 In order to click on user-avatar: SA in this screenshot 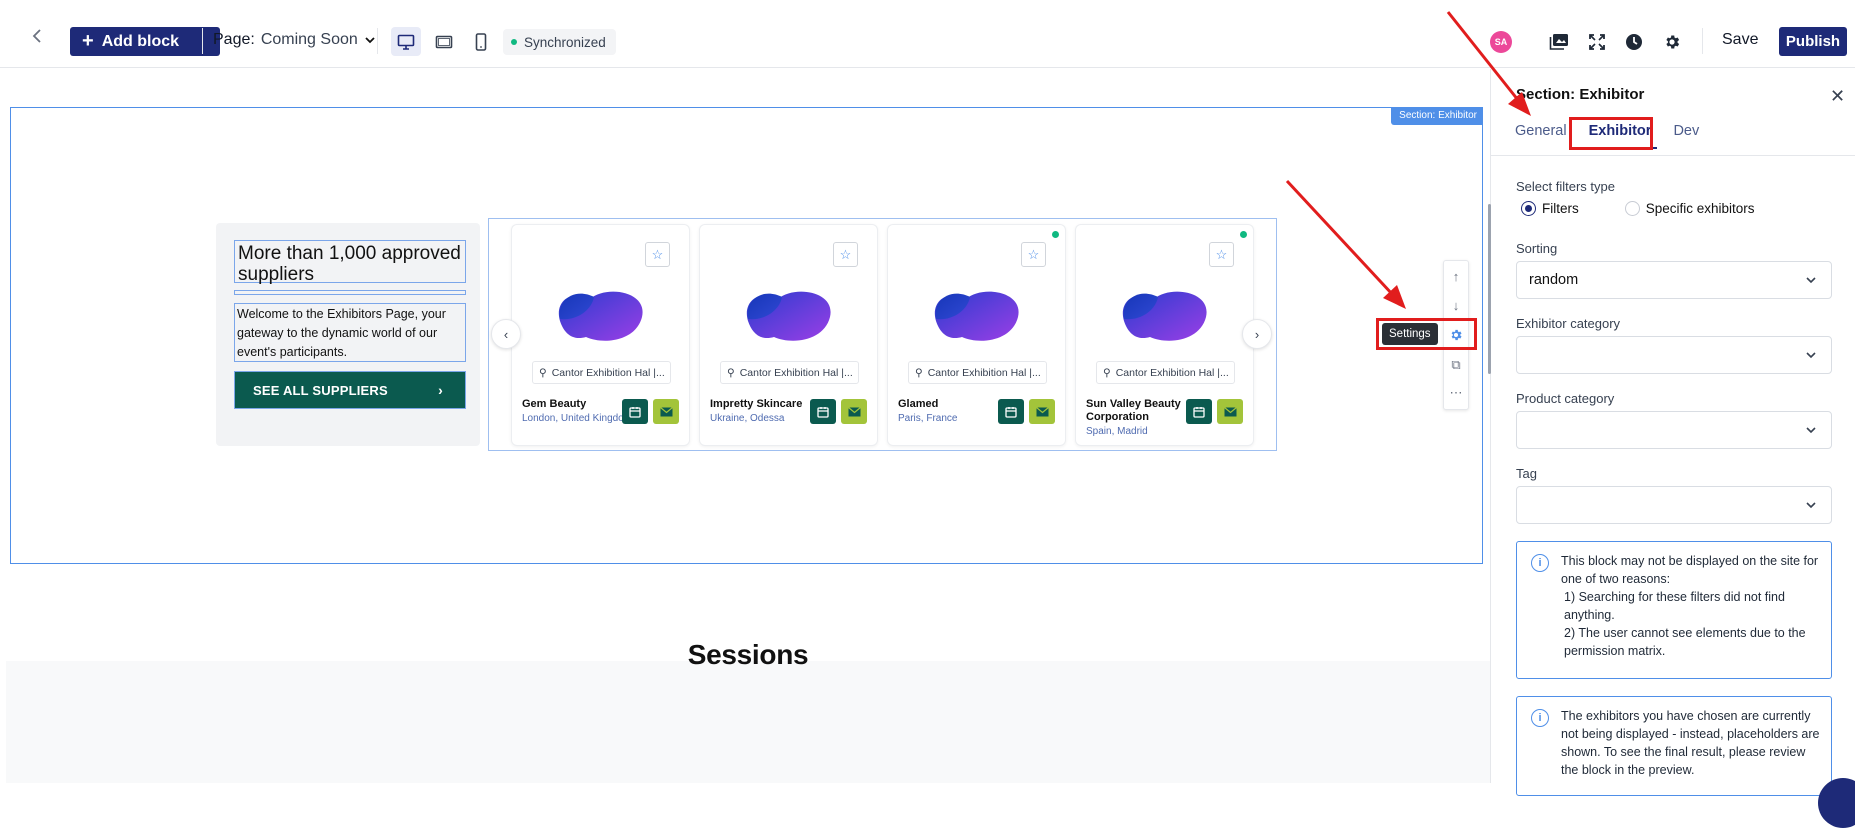, I will do `click(1501, 42)`.